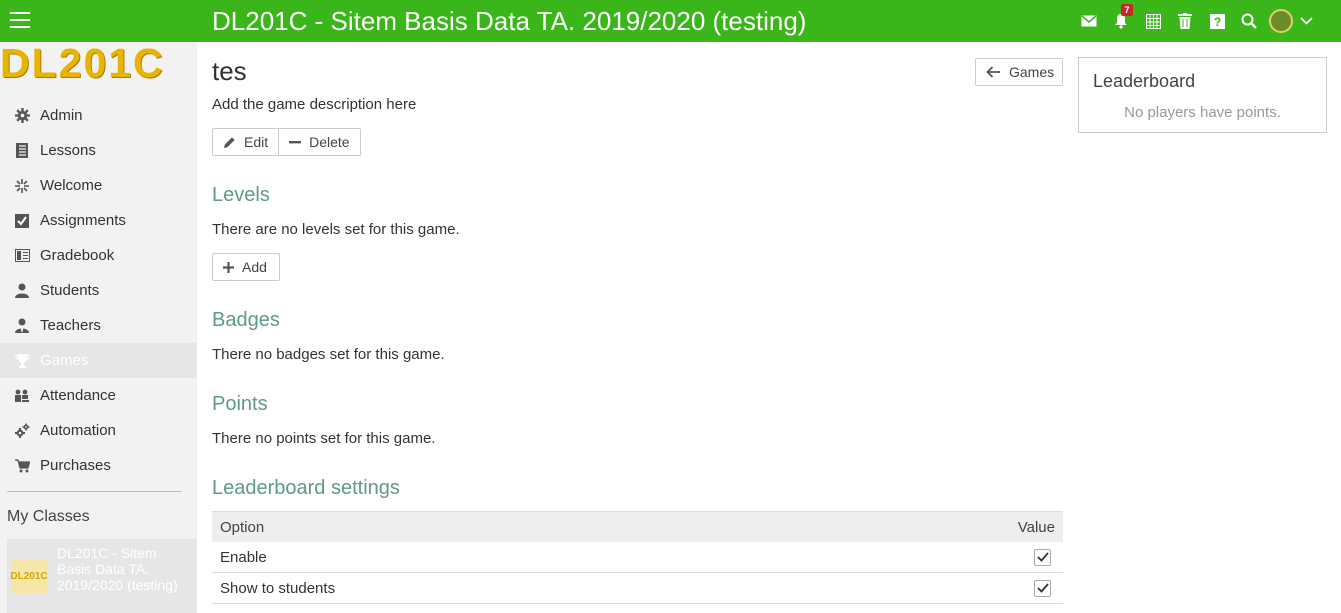 The image size is (1341, 613). Describe the element at coordinates (1281, 21) in the screenshot. I see `user-avatar` at that location.